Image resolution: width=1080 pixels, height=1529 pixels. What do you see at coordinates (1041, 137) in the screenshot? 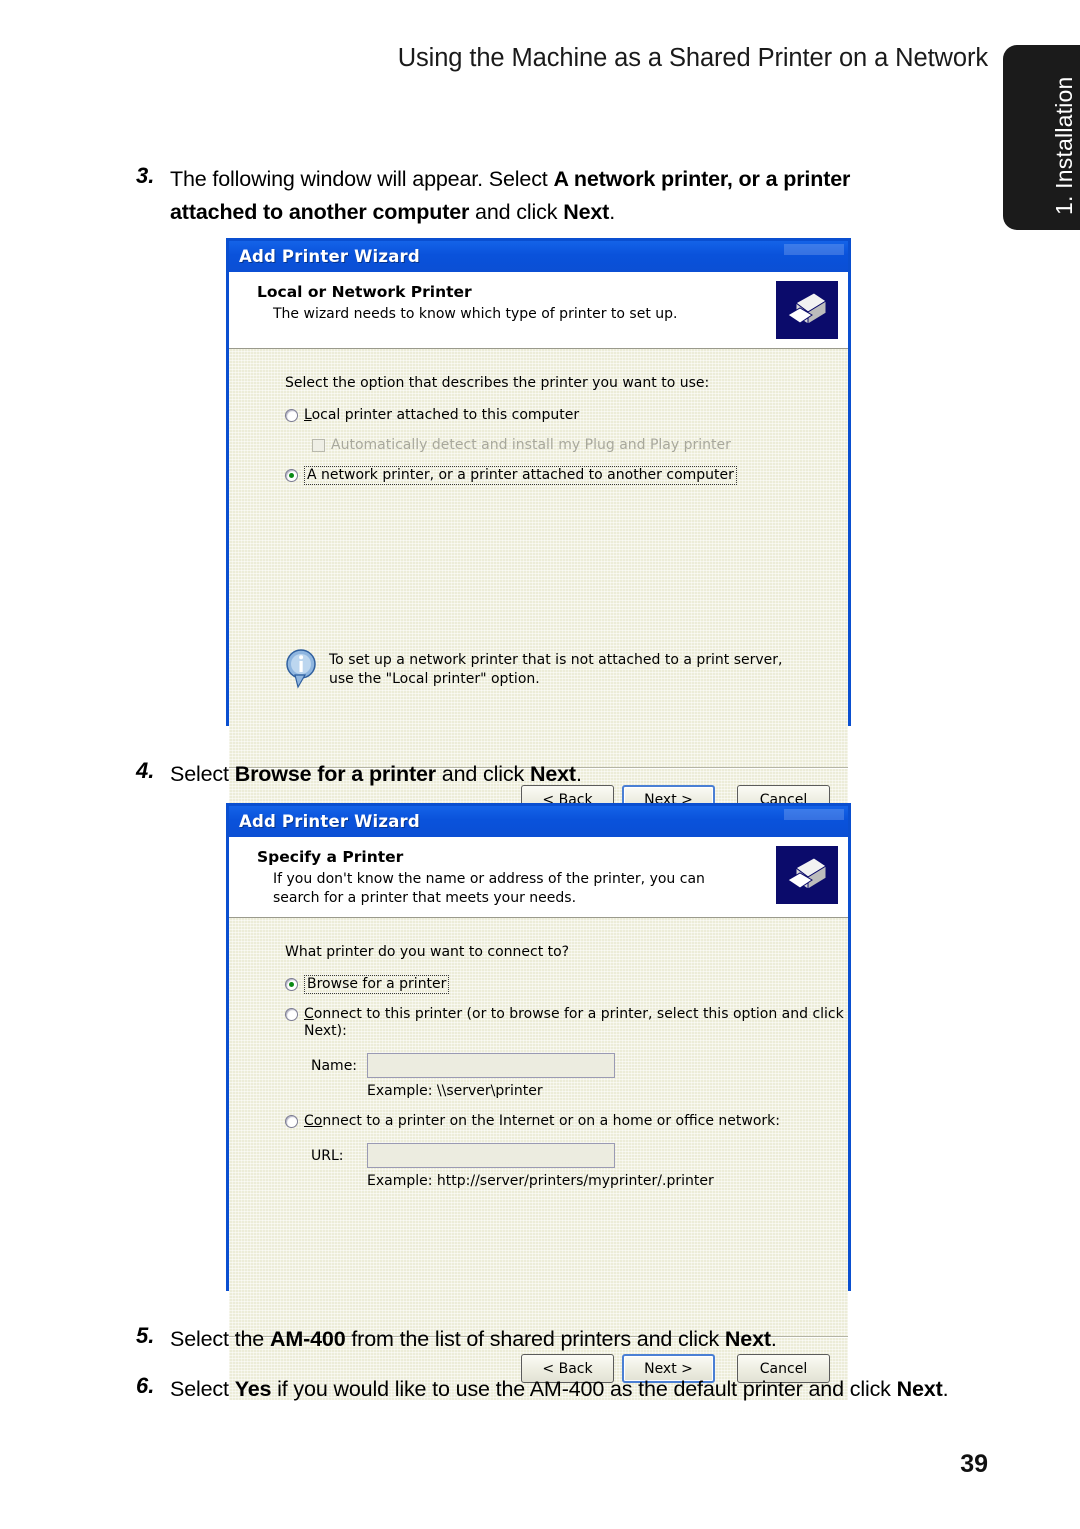
I see `section-tab-installation: 1. Installation` at bounding box center [1041, 137].